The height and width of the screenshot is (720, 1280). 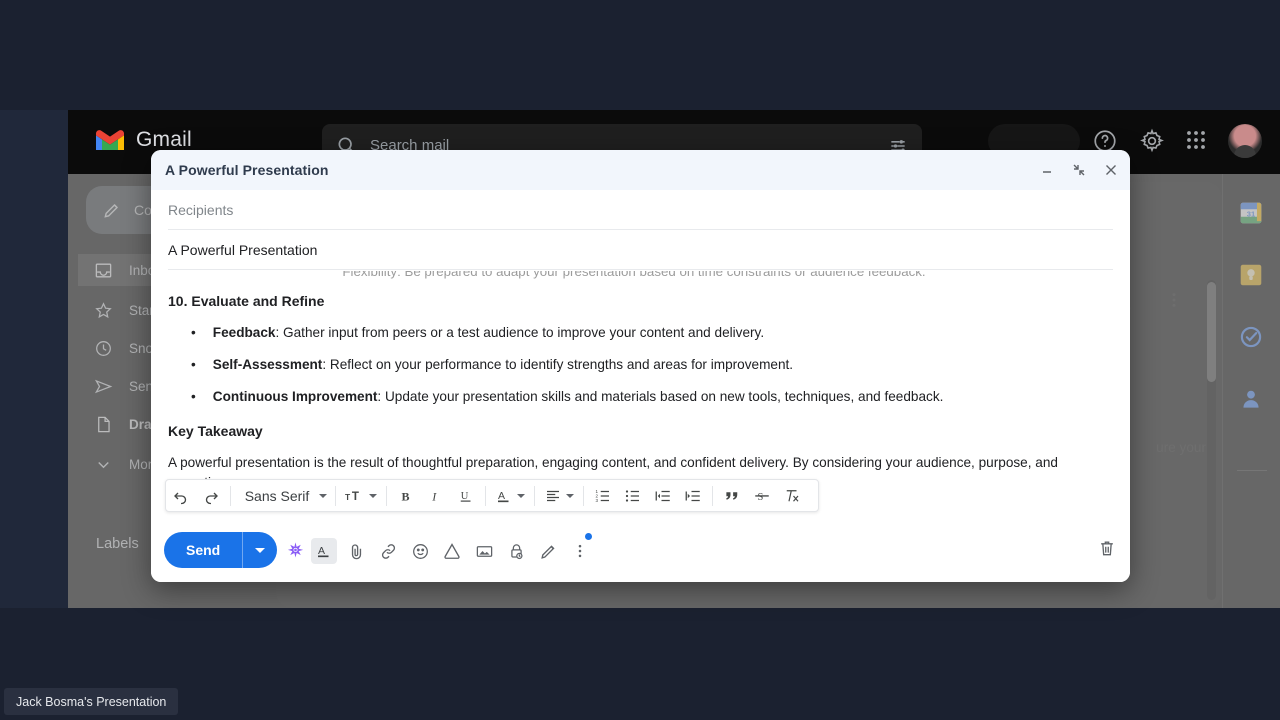 I want to click on addon-rail: 31, so click(x=1251, y=391).